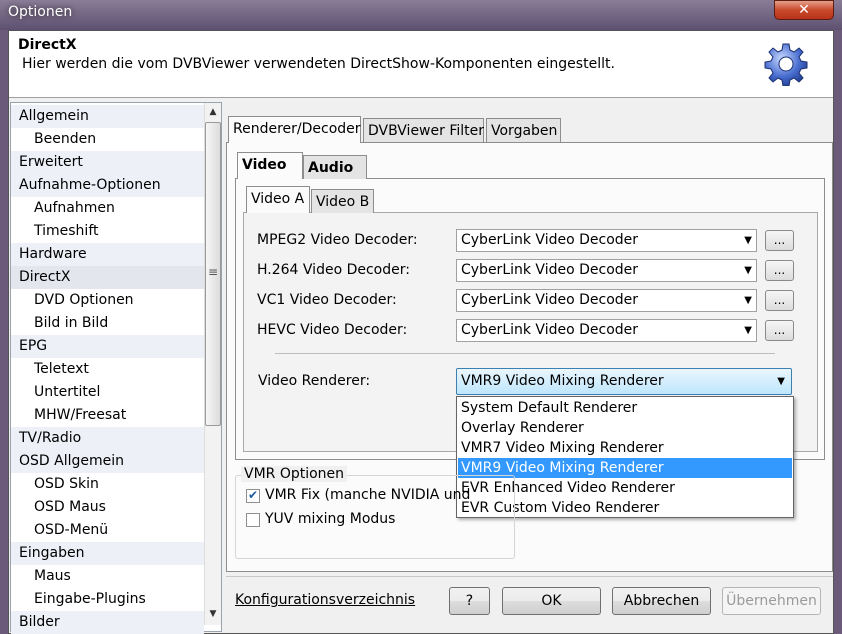  Describe the element at coordinates (625, 448) in the screenshot. I see `renderer-option: VMR7 Video Mixing Renderer` at that location.